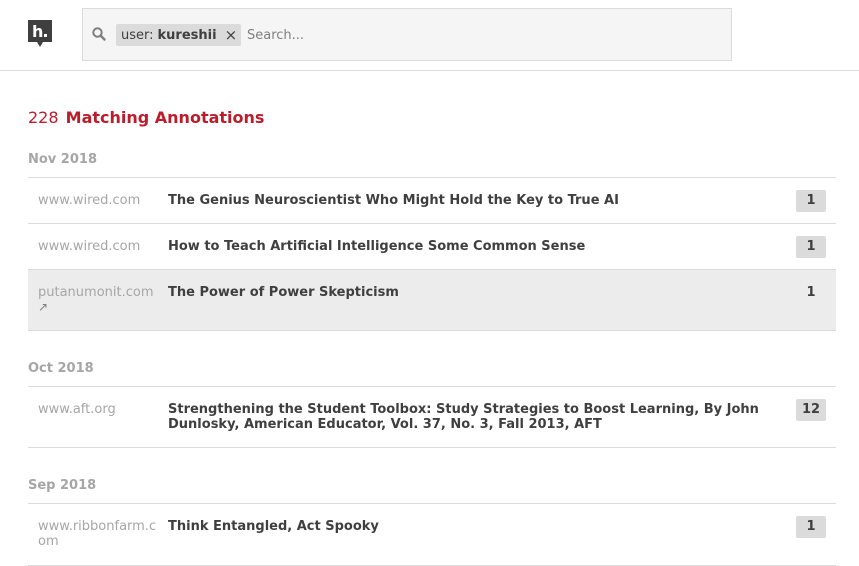  I want to click on results-count: 228, so click(43, 117).